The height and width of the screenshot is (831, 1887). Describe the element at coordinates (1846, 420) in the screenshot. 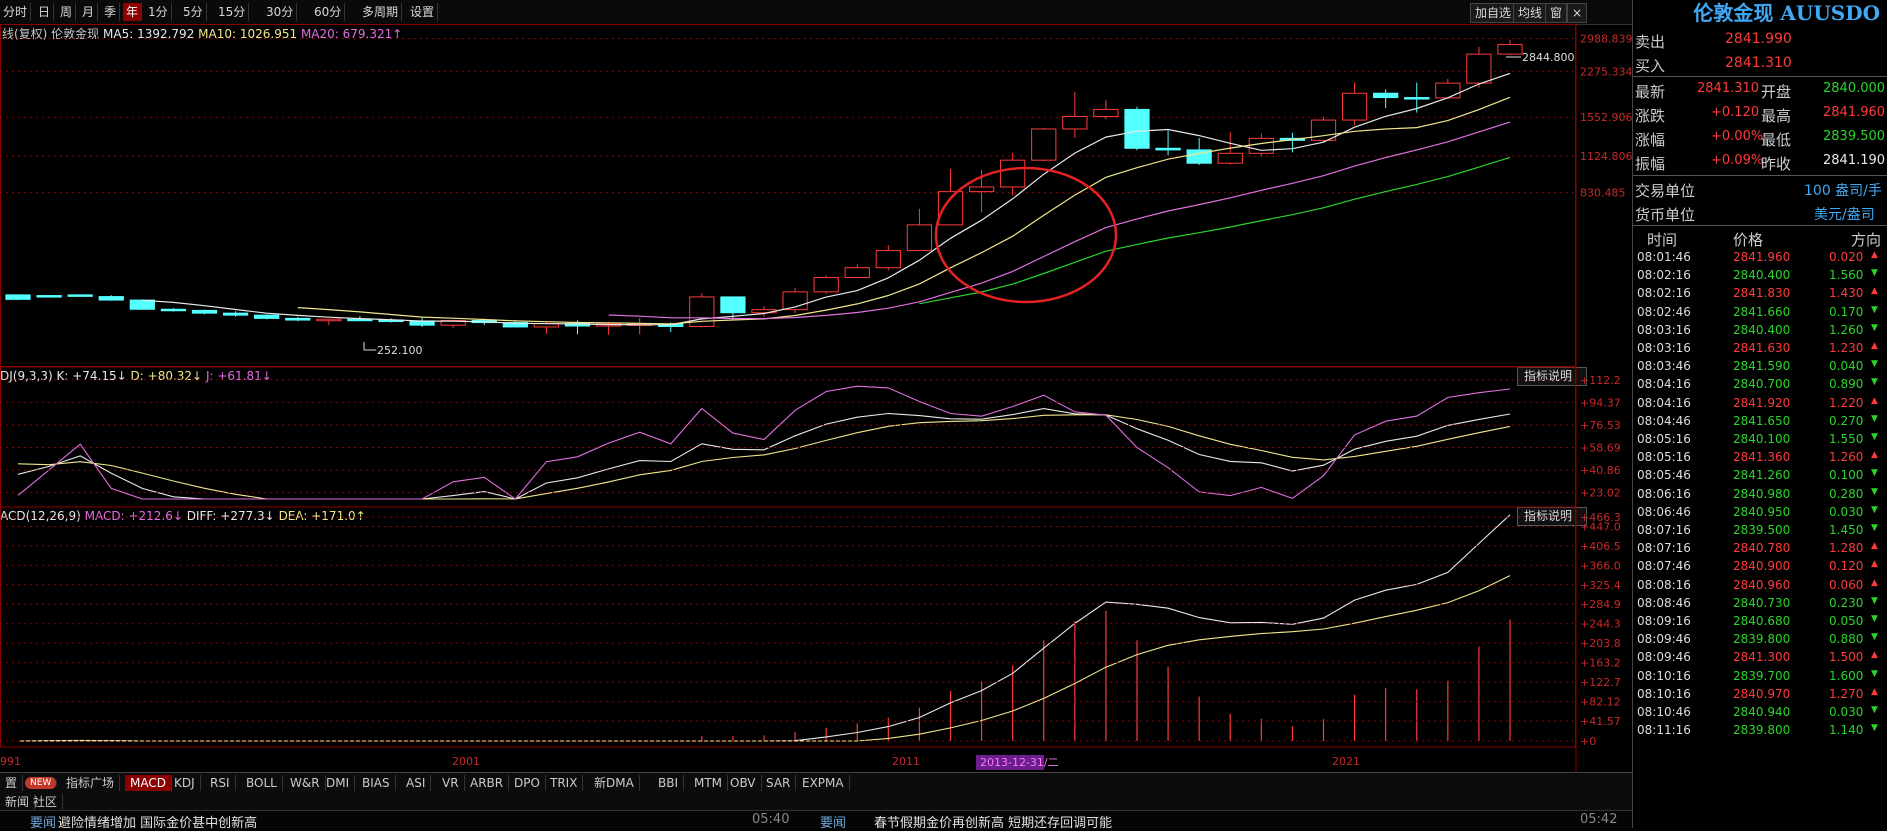

I see `trade-volume: 0.270` at that location.